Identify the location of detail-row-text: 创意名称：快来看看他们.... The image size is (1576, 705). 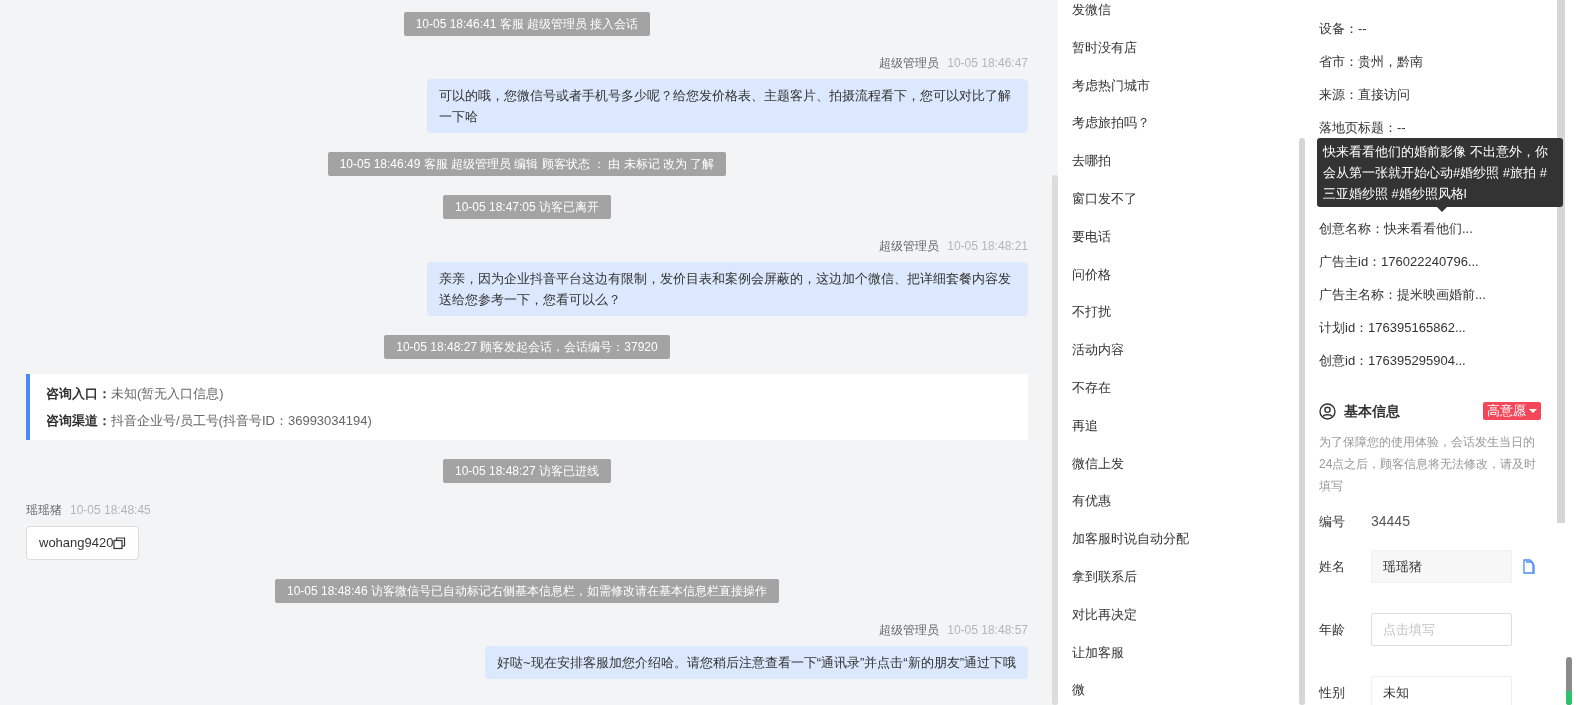
(1396, 229).